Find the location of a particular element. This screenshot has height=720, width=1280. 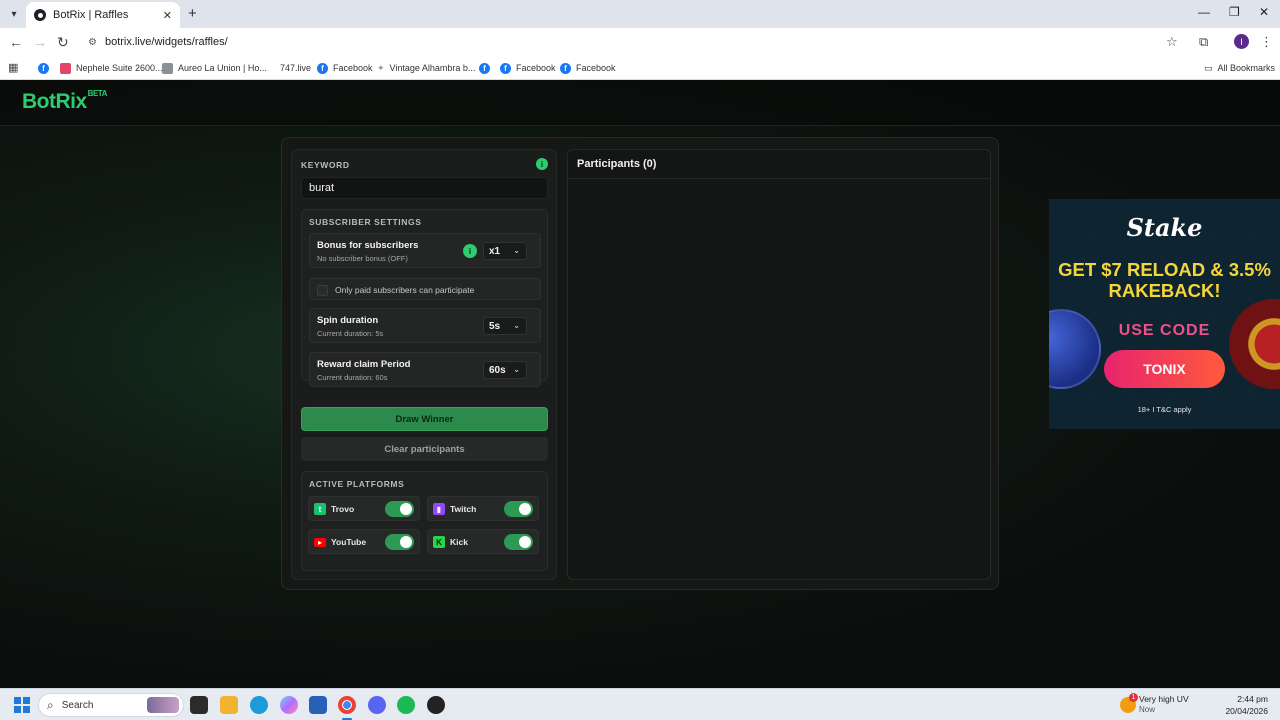

platform-kick: K Kick is located at coordinates (483, 541).